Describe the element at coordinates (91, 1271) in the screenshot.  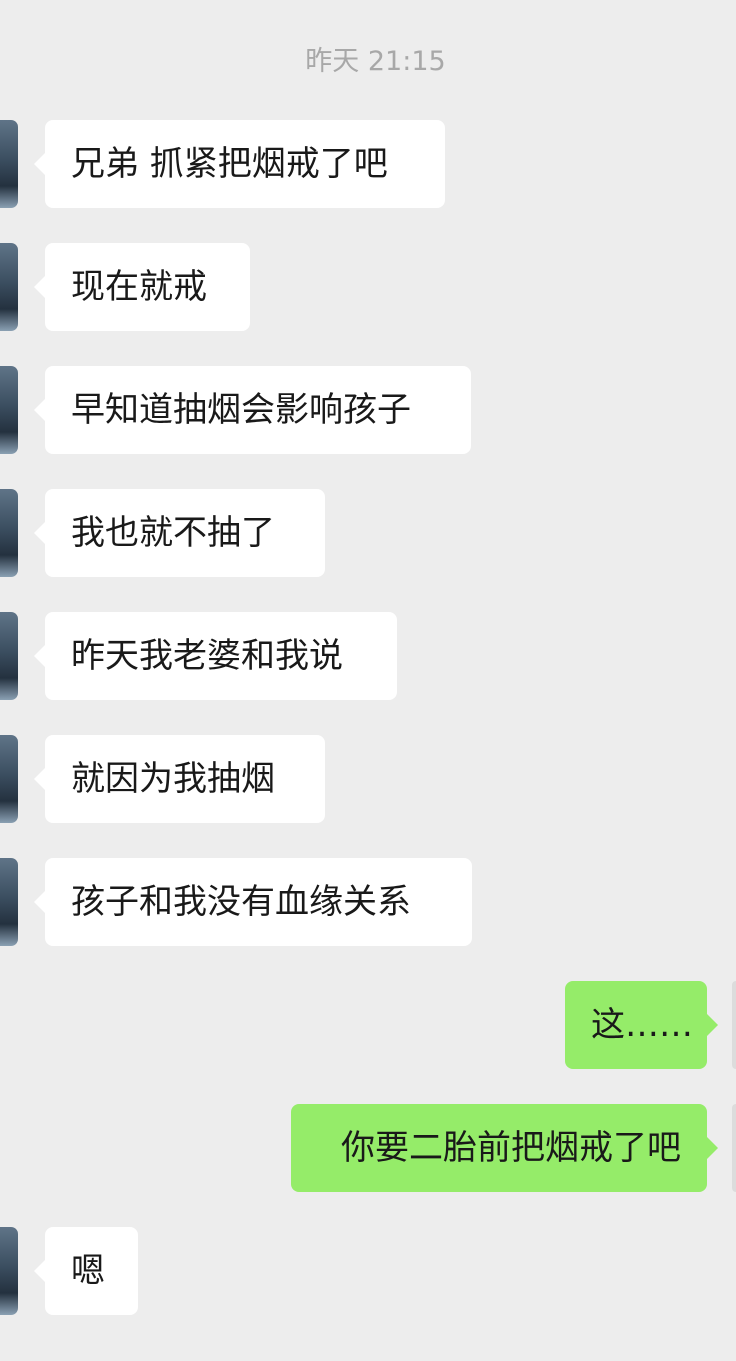
I see `incoming-message-bubble: 嗯` at that location.